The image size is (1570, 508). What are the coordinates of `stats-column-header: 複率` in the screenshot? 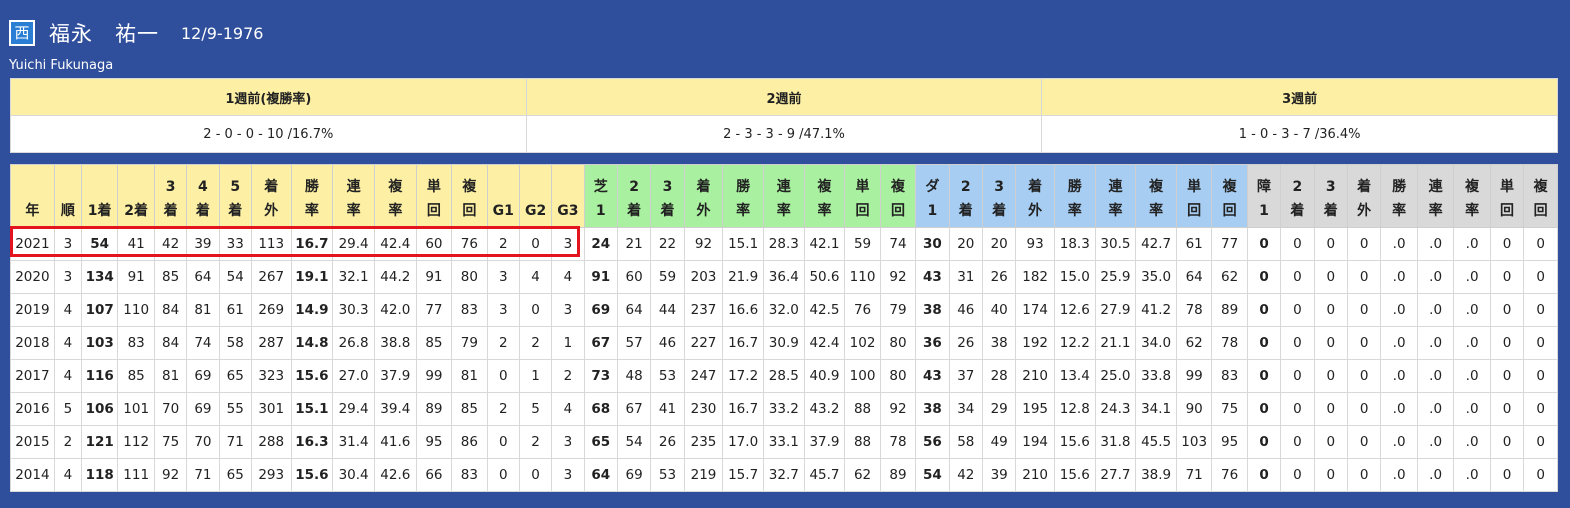 It's located at (824, 196).